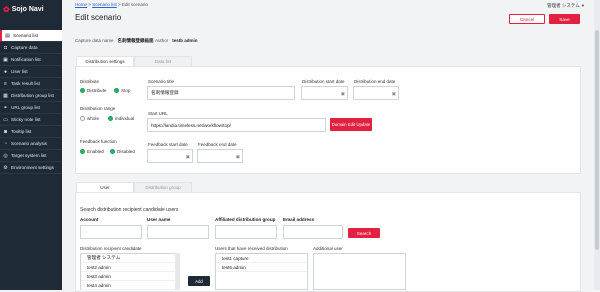 The width and height of the screenshot is (600, 292). I want to click on author-value: testb admin, so click(185, 40).